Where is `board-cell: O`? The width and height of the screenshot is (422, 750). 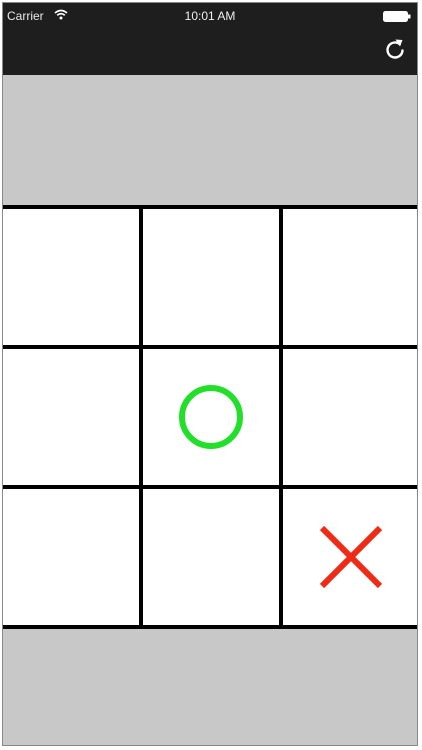 board-cell: O is located at coordinates (211, 417).